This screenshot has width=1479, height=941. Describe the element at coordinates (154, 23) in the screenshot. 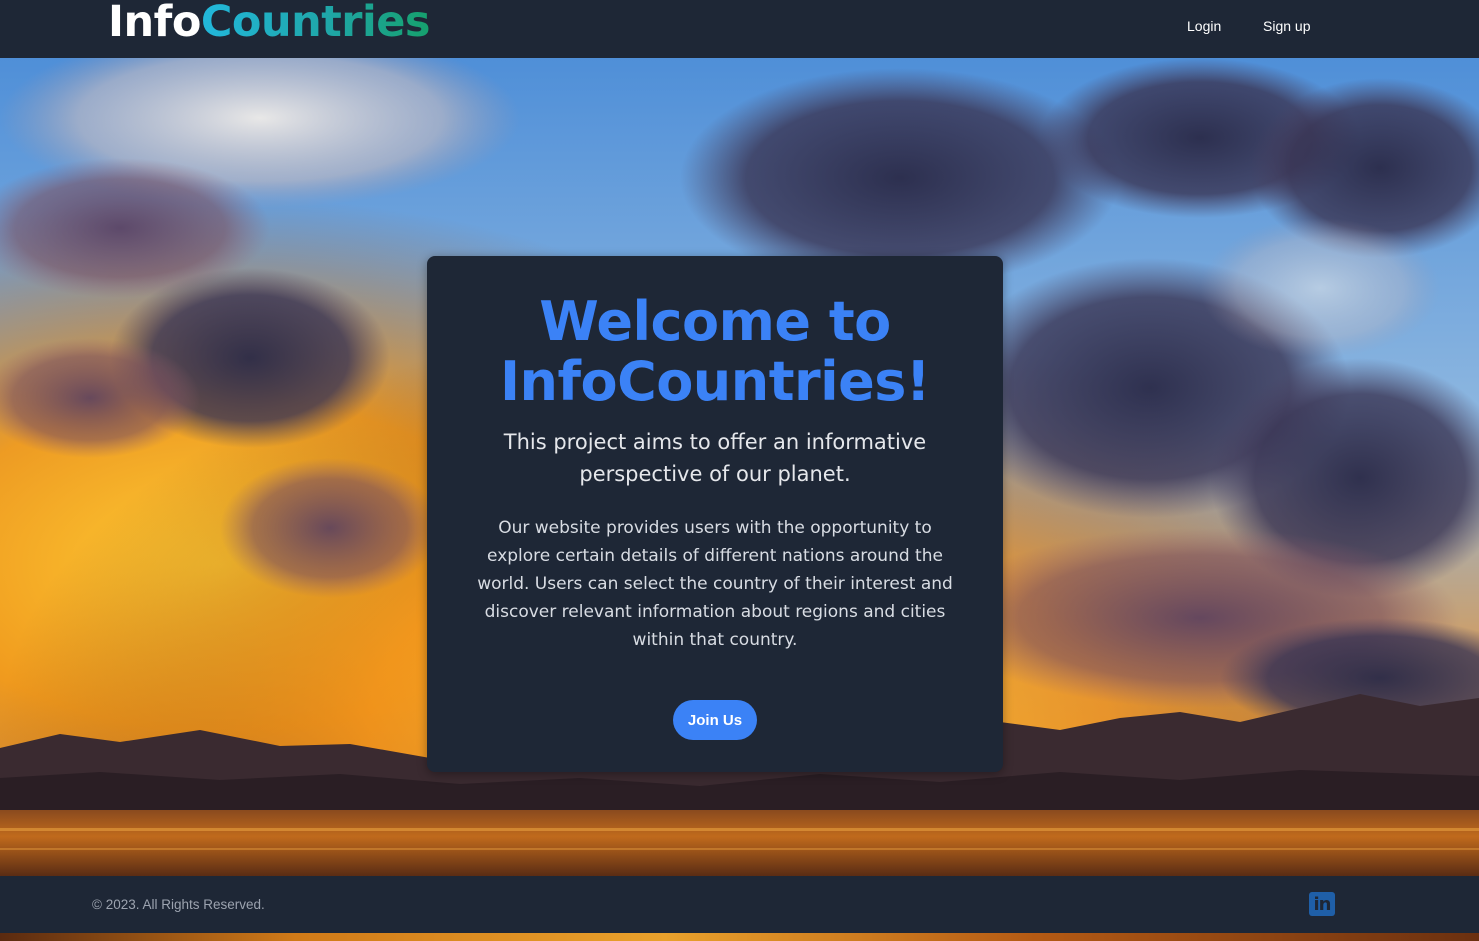

I see `logo-text-info: Info` at that location.